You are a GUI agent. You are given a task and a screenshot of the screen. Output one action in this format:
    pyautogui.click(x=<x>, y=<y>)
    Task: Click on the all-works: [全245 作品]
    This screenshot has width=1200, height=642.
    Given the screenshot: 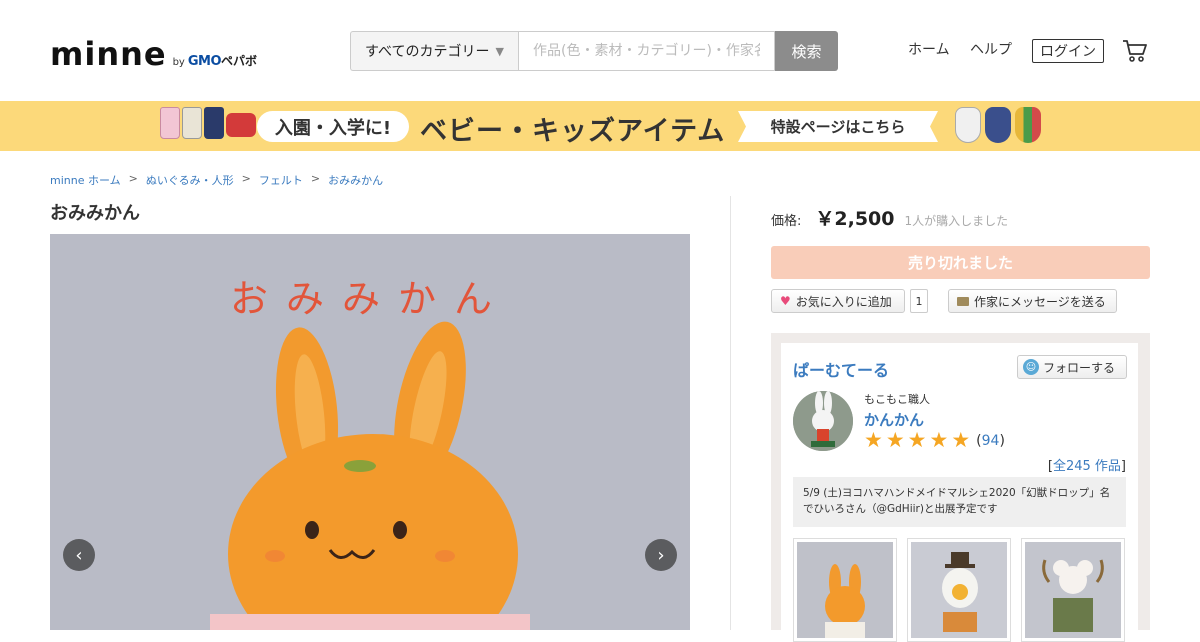 What is the action you would take?
    pyautogui.click(x=1086, y=466)
    